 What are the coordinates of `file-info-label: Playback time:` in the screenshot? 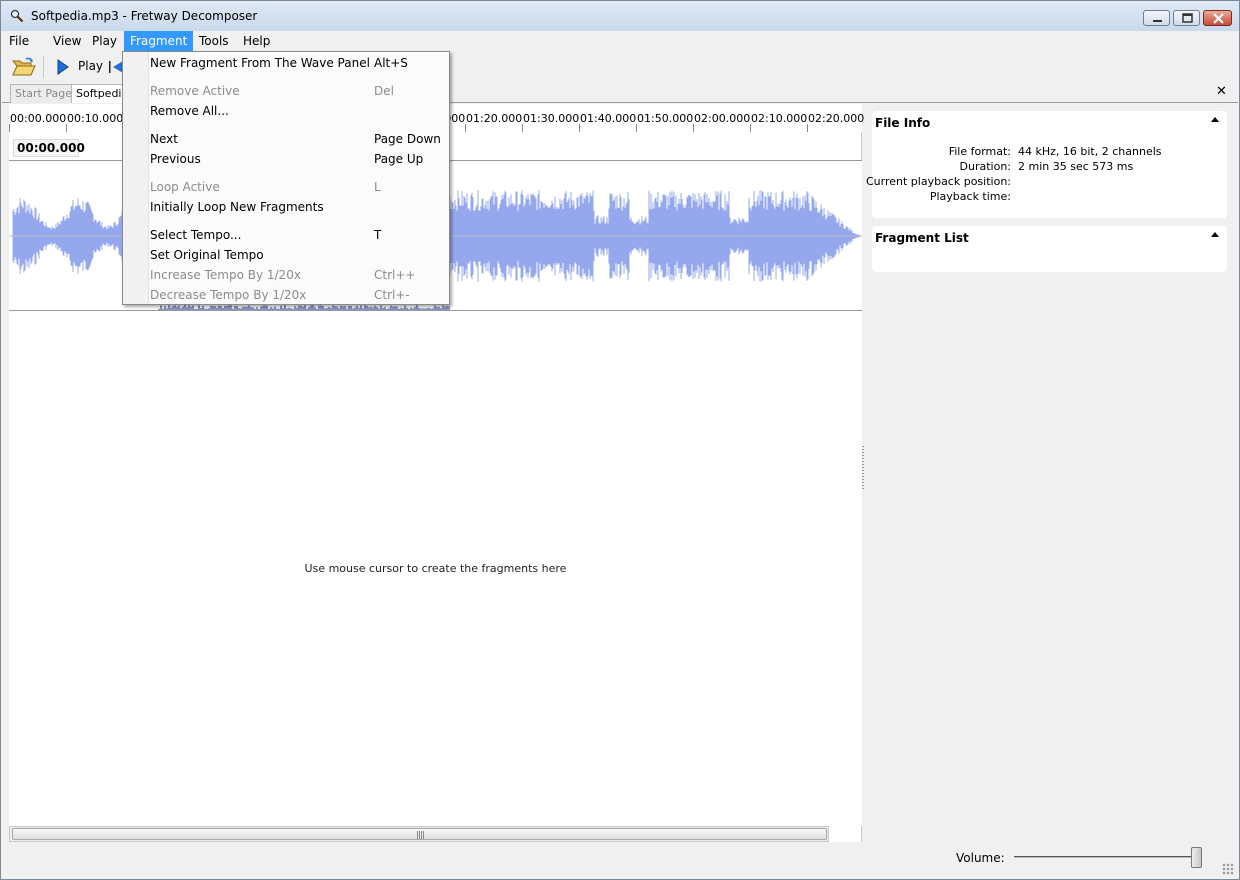 It's located at (970, 196).